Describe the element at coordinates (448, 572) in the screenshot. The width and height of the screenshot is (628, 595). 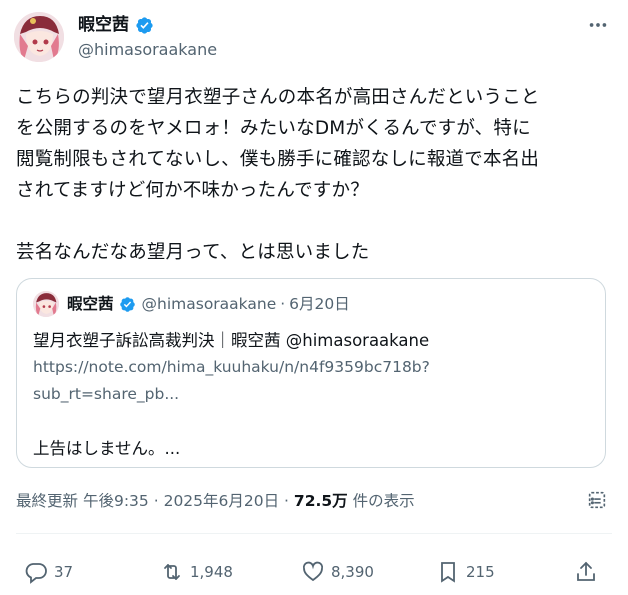
I see `bookmark-icon` at that location.